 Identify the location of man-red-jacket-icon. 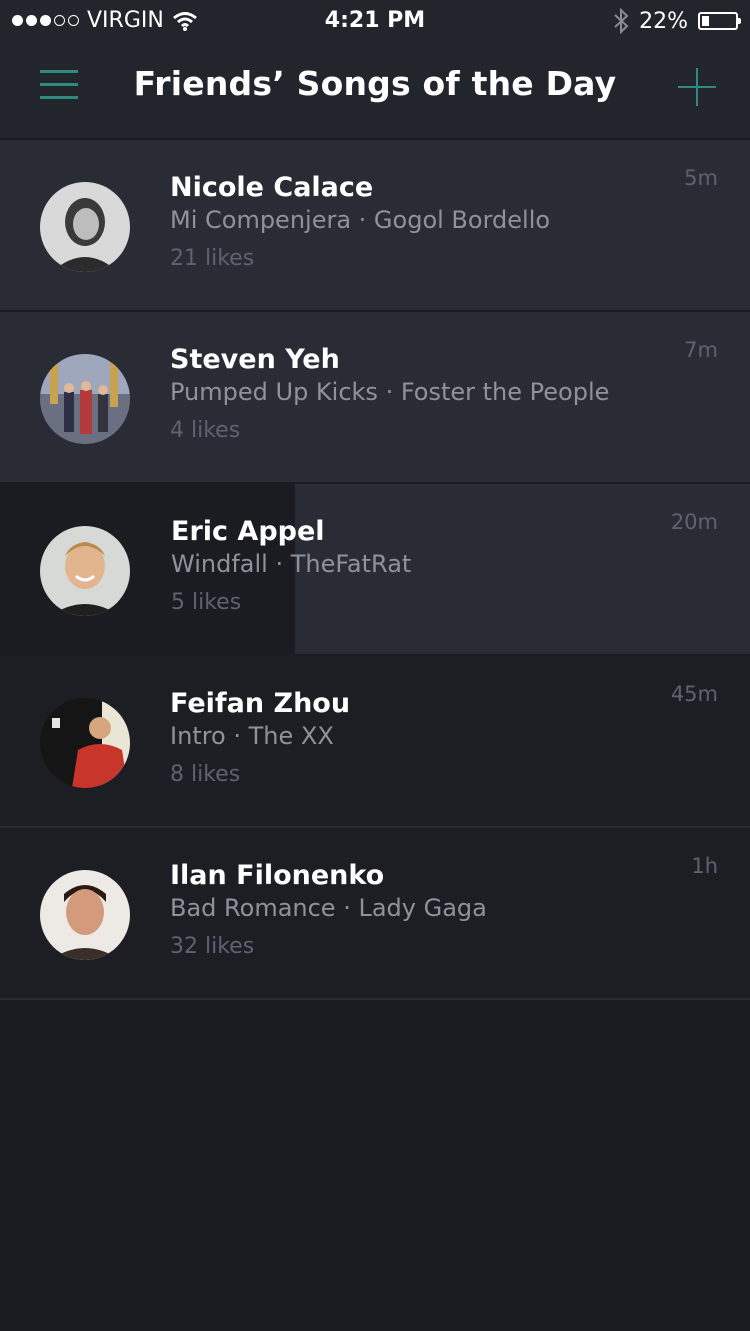
(85, 743).